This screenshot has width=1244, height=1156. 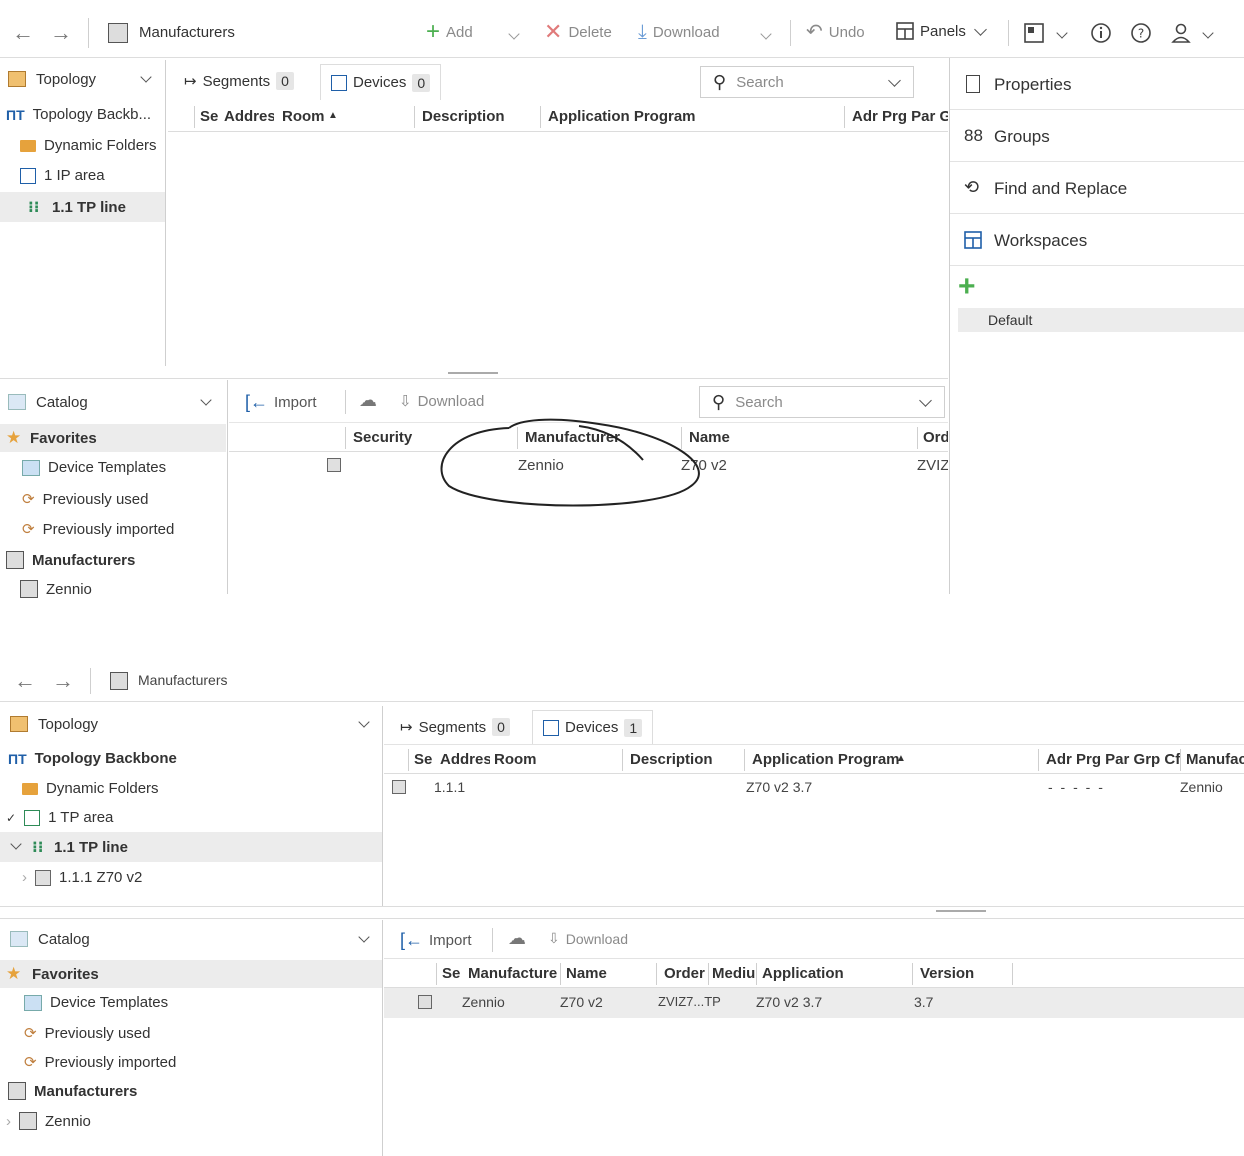 I want to click on download-dropdown-chevron-icon, so click(x=766, y=34).